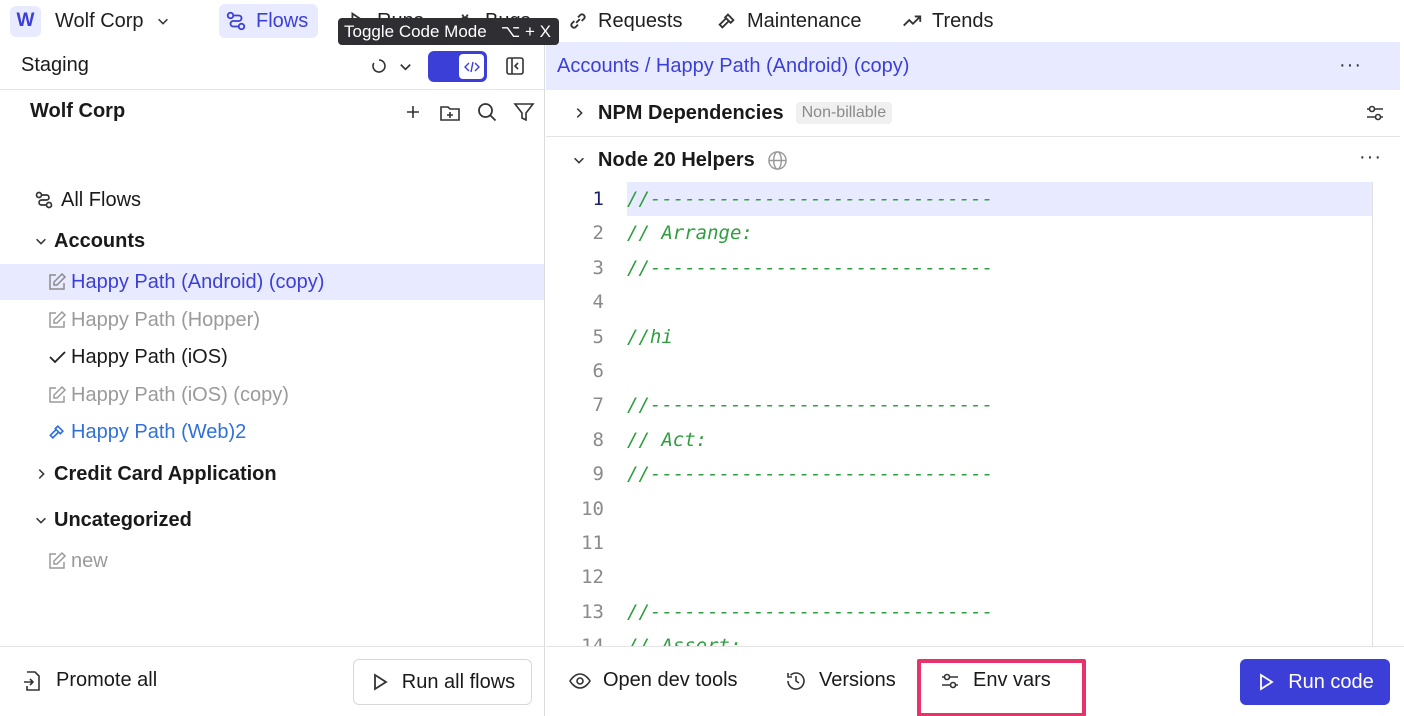  I want to click on flow-item-label: Happy Path (Android) (copy), so click(198, 281).